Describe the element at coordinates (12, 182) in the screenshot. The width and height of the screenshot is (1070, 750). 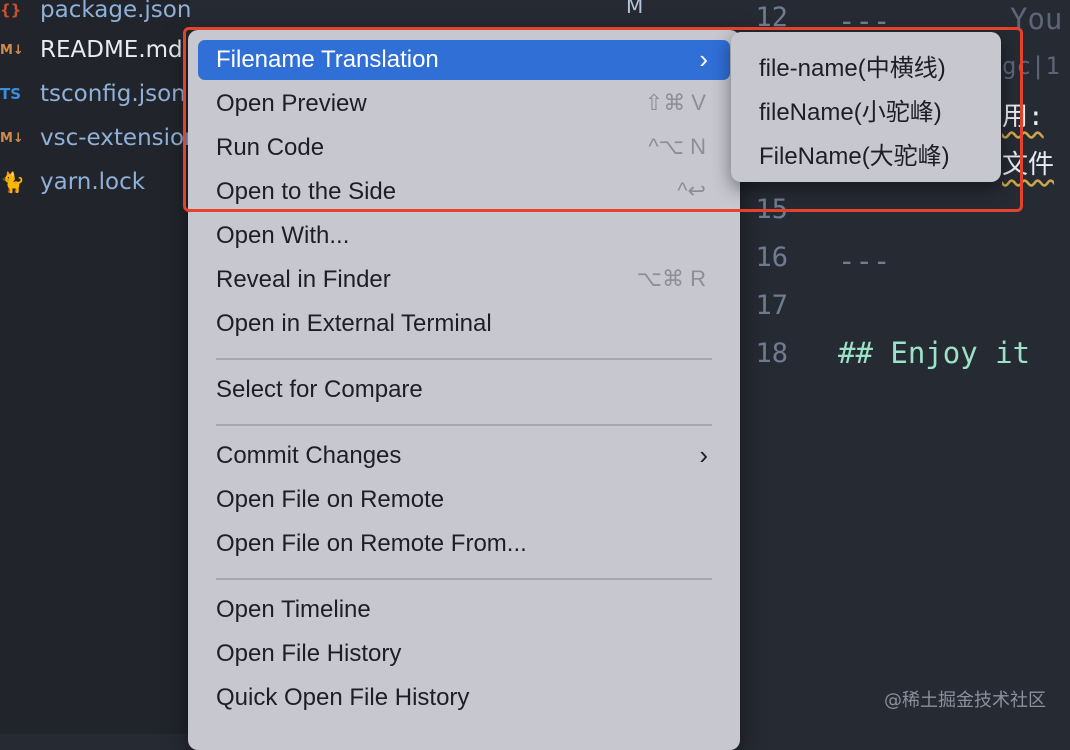
I see `yarn-cat-icon: 🐈` at that location.